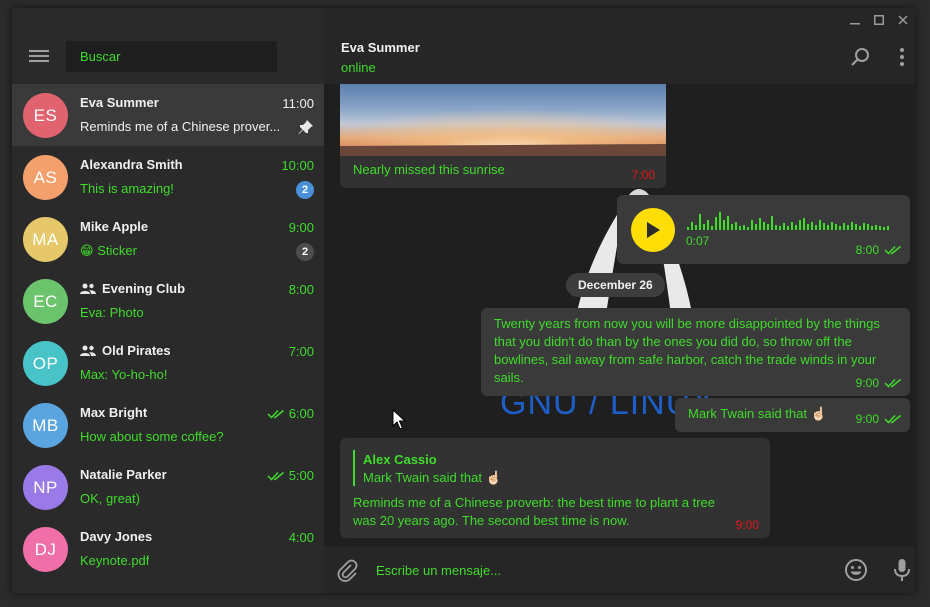  What do you see at coordinates (127, 188) in the screenshot?
I see `chat-preview: This is amazing!` at bounding box center [127, 188].